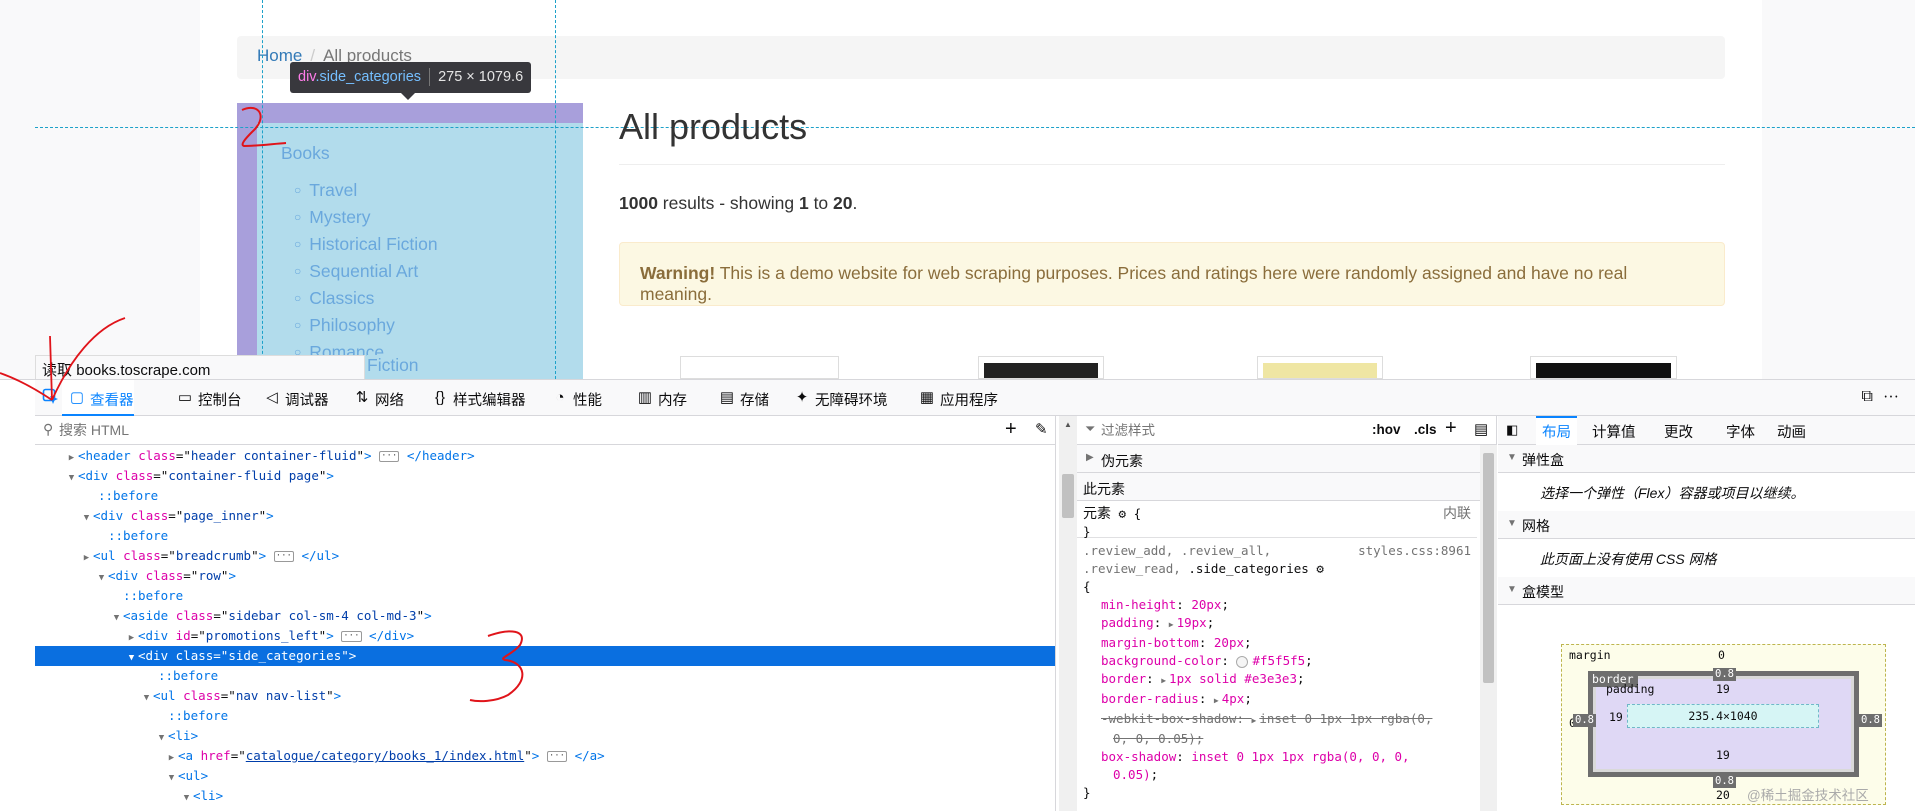 The image size is (1915, 811). I want to click on declaration: border: ▶ 1px solid #e3e3e3;, so click(1277, 680).